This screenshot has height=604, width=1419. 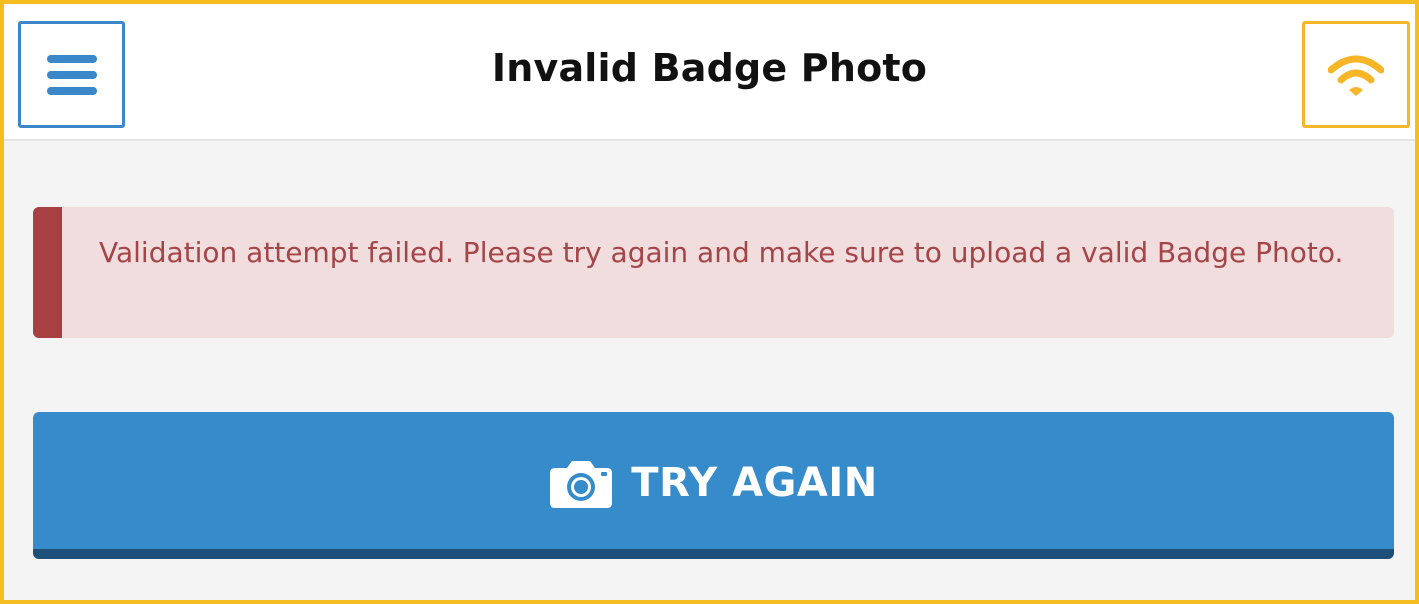 I want to click on alert-accent-bar, so click(x=47, y=272).